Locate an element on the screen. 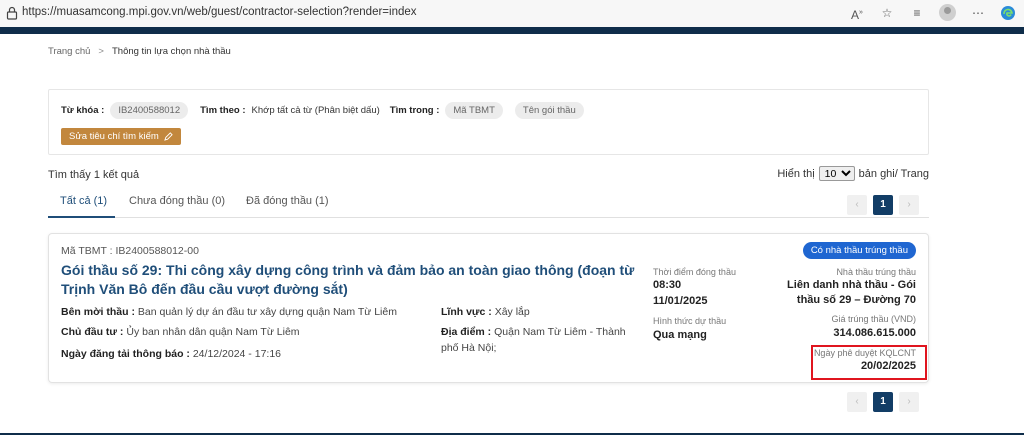  price-label: Giá trúng thầu (VND) is located at coordinates (873, 319).